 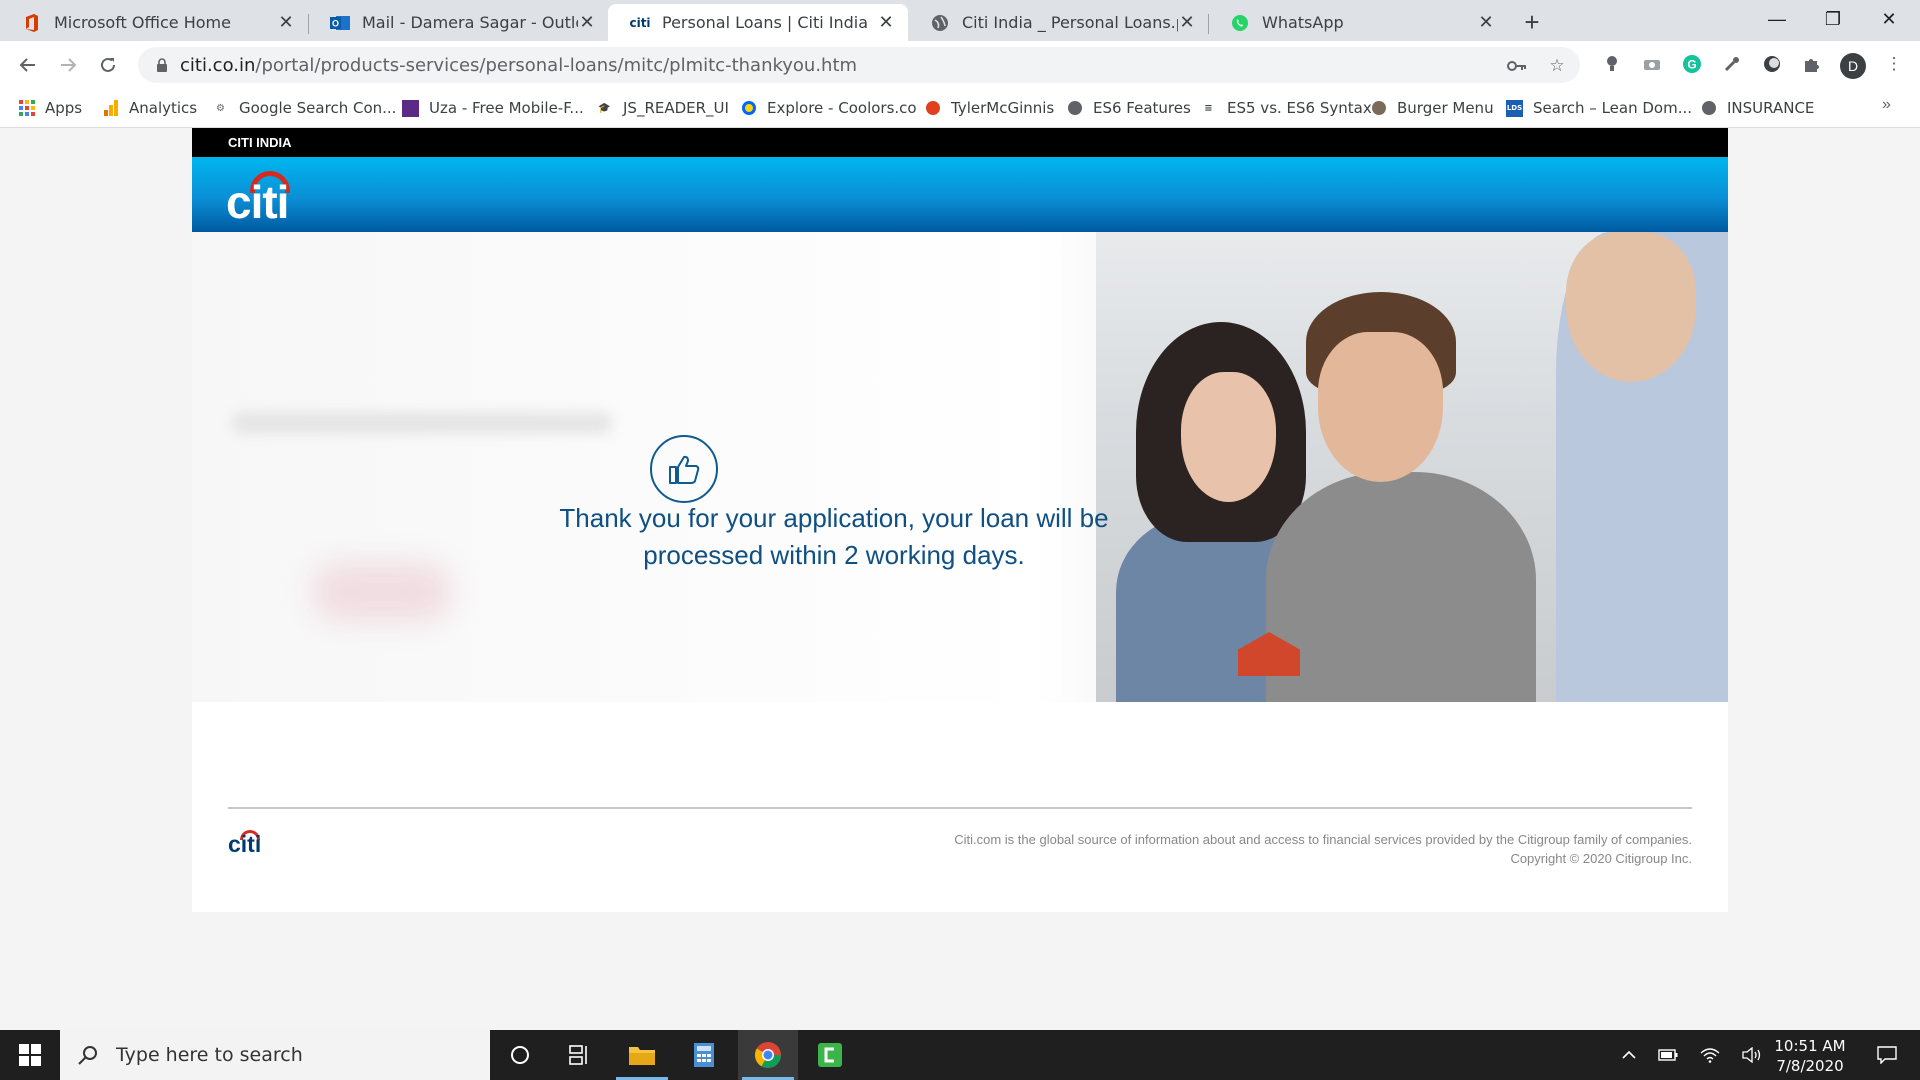 I want to click on puzzle-extensions-icon, so click(x=1812, y=64).